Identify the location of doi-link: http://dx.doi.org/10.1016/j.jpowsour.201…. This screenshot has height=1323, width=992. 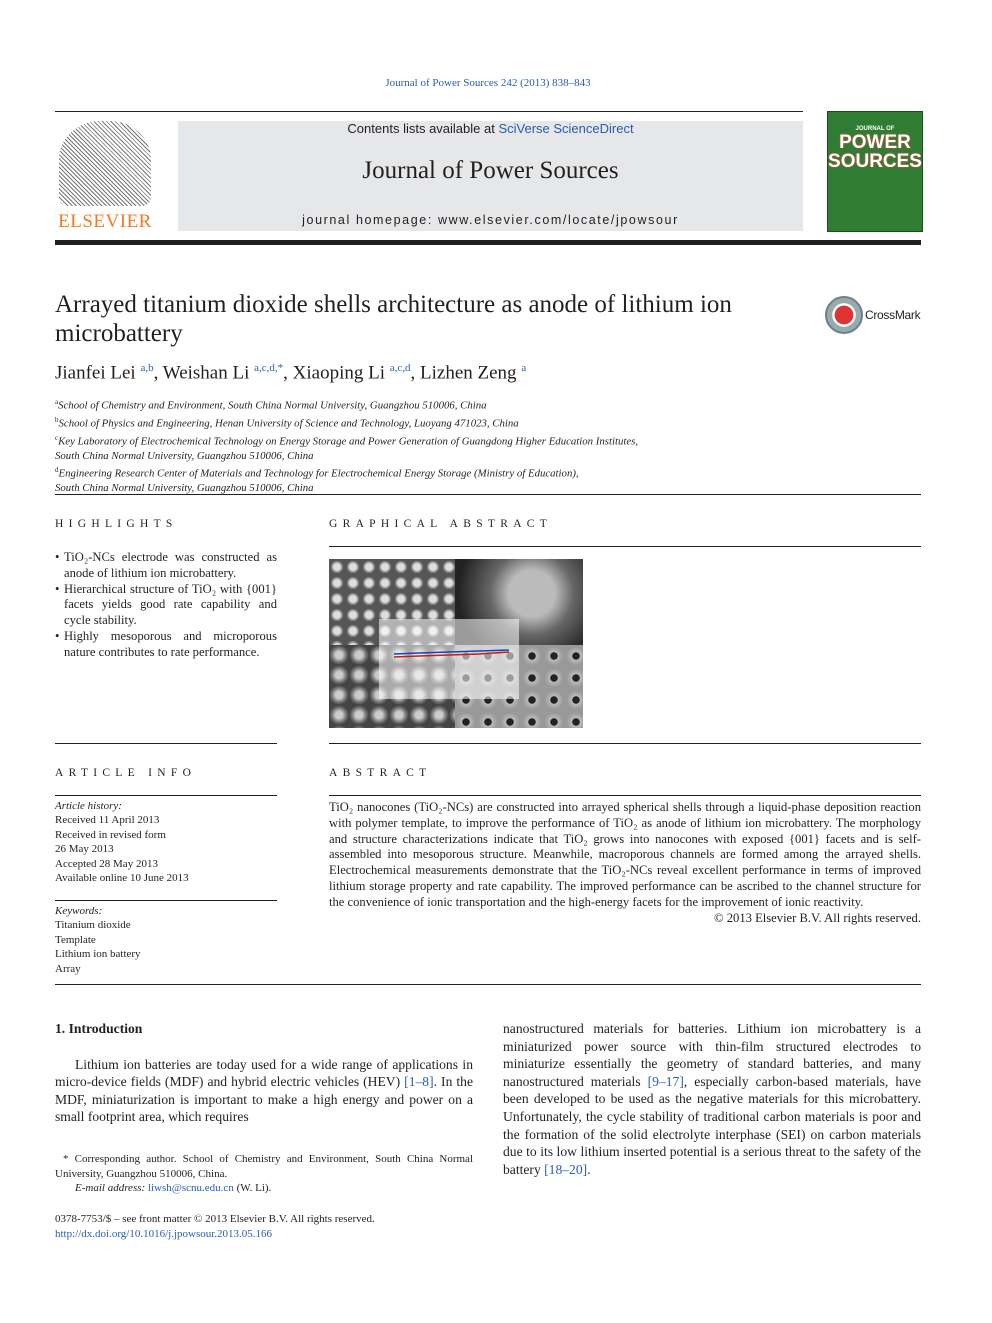
(163, 1234).